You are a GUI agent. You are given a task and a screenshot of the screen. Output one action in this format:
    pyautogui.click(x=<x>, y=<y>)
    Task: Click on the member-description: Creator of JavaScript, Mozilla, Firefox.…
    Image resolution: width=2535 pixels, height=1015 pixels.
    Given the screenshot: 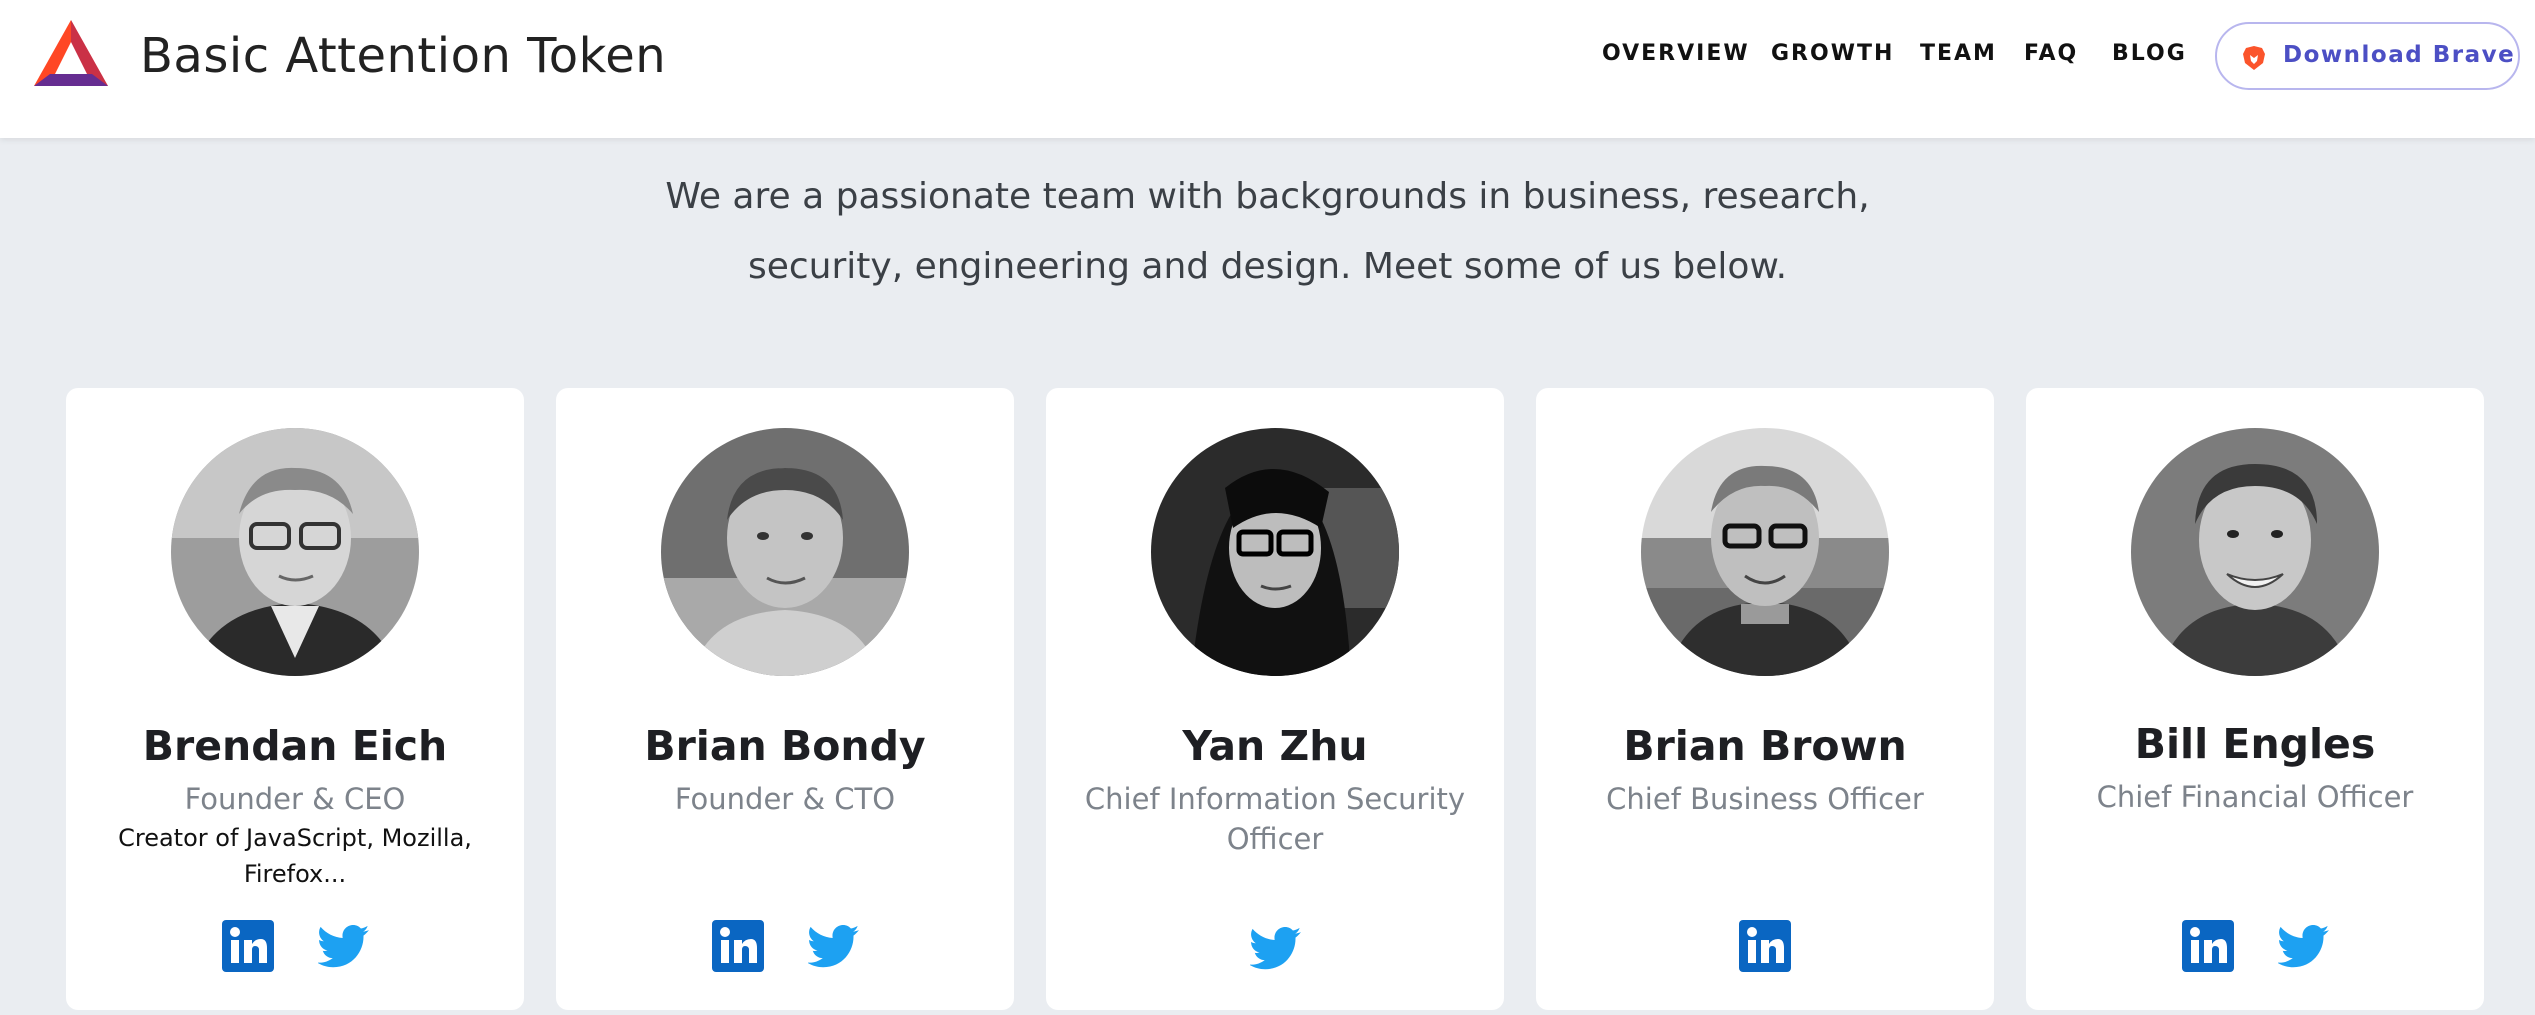 What is the action you would take?
    pyautogui.click(x=295, y=856)
    